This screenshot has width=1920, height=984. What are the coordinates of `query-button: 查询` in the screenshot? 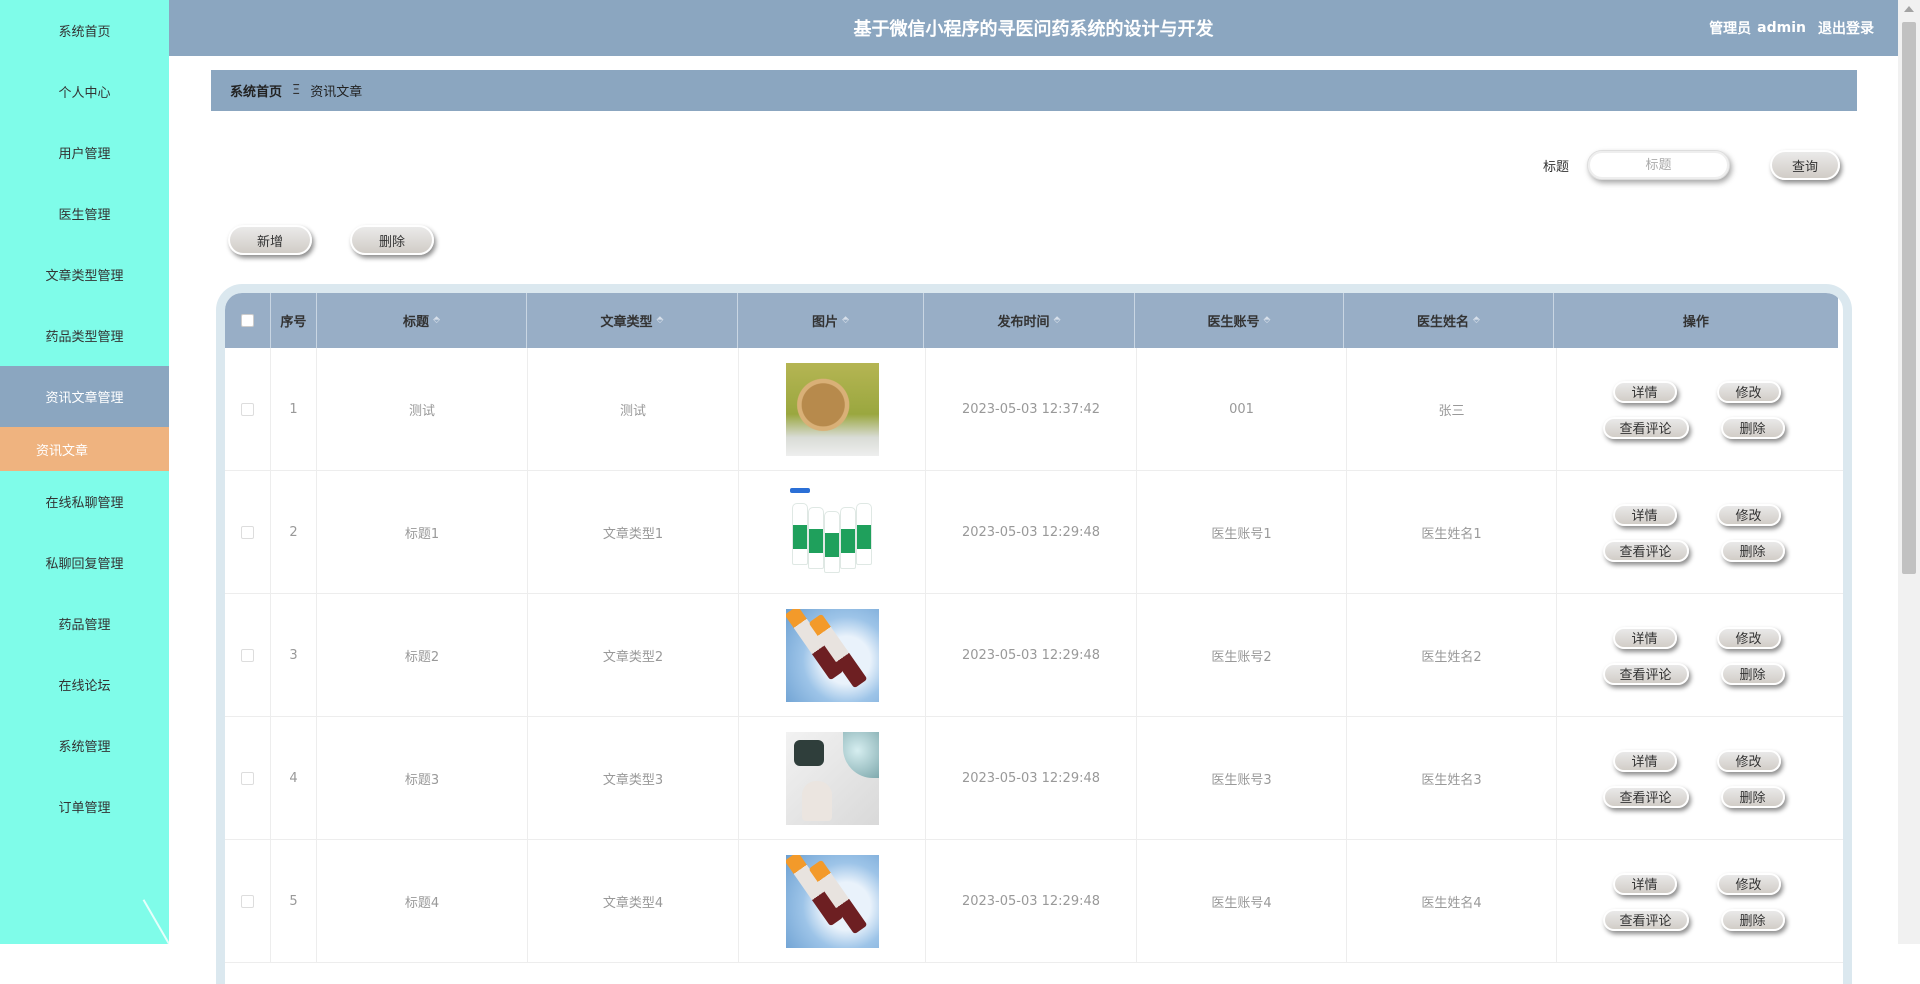 It's located at (1805, 165).